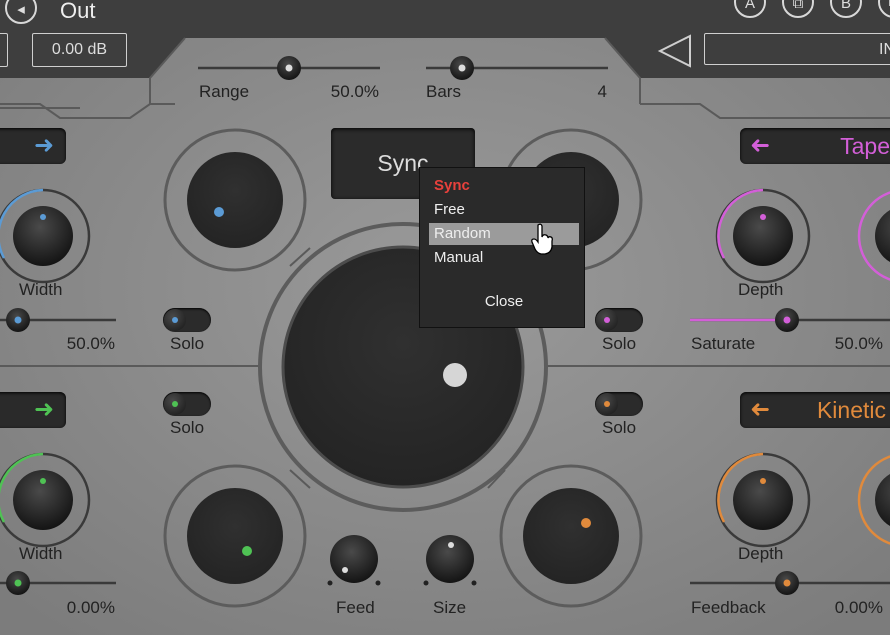 Image resolution: width=890 pixels, height=635 pixels. I want to click on size-label: Size, so click(450, 607).